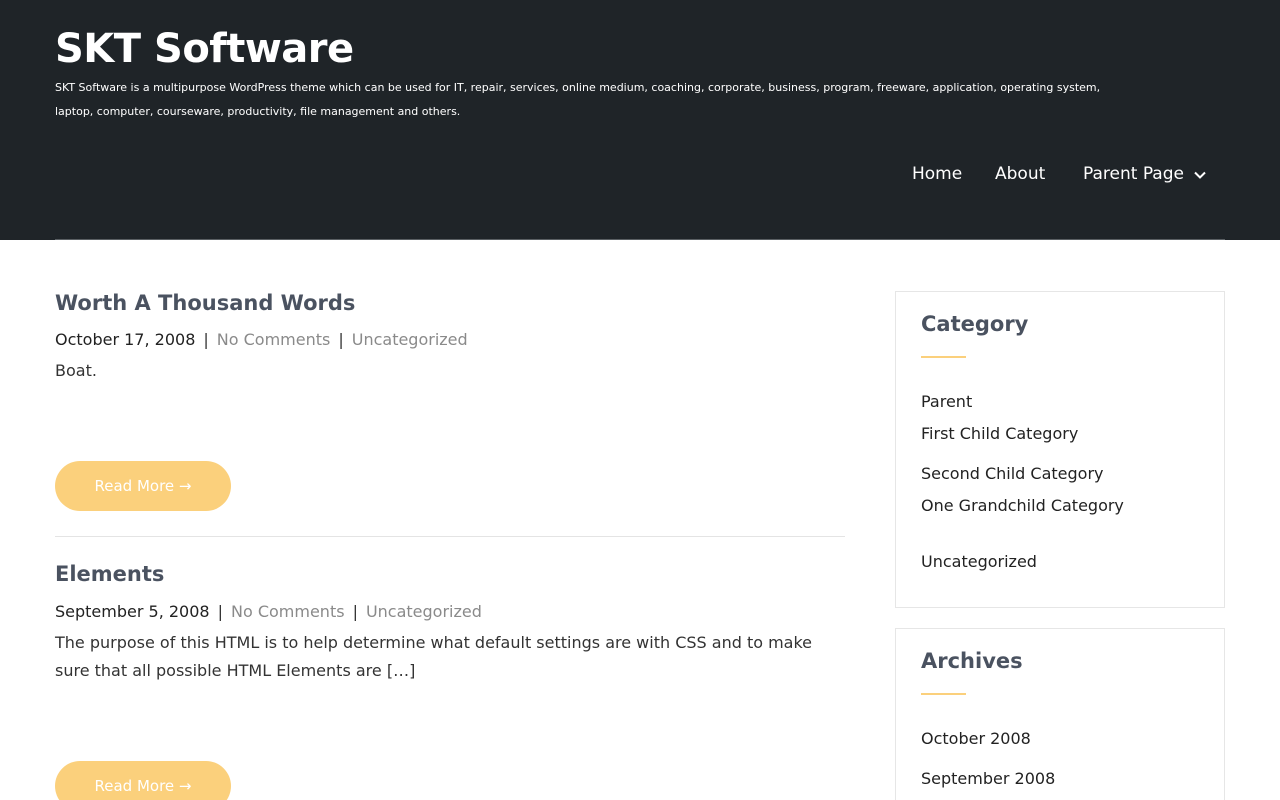 This screenshot has width=1280, height=800. What do you see at coordinates (999, 433) in the screenshot?
I see `category-link: First Child Category` at bounding box center [999, 433].